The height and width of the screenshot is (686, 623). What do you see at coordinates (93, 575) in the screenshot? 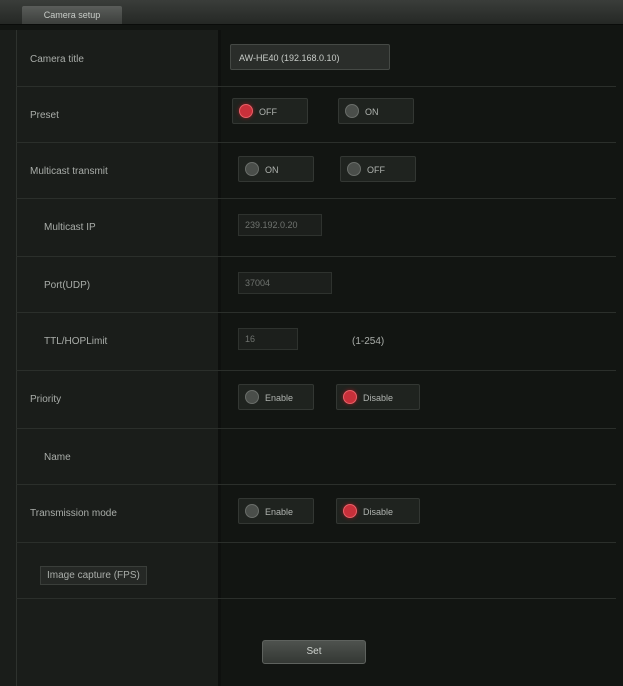
I see `image-capture-label: Image capture (FPS)` at bounding box center [93, 575].